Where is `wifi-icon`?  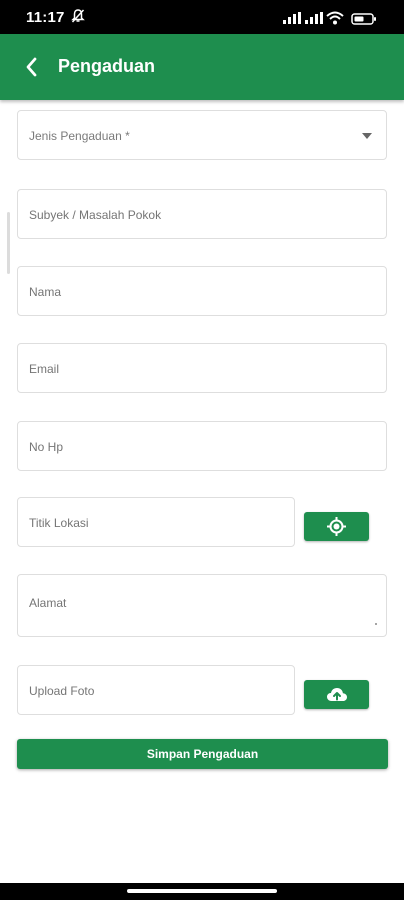 wifi-icon is located at coordinates (335, 18).